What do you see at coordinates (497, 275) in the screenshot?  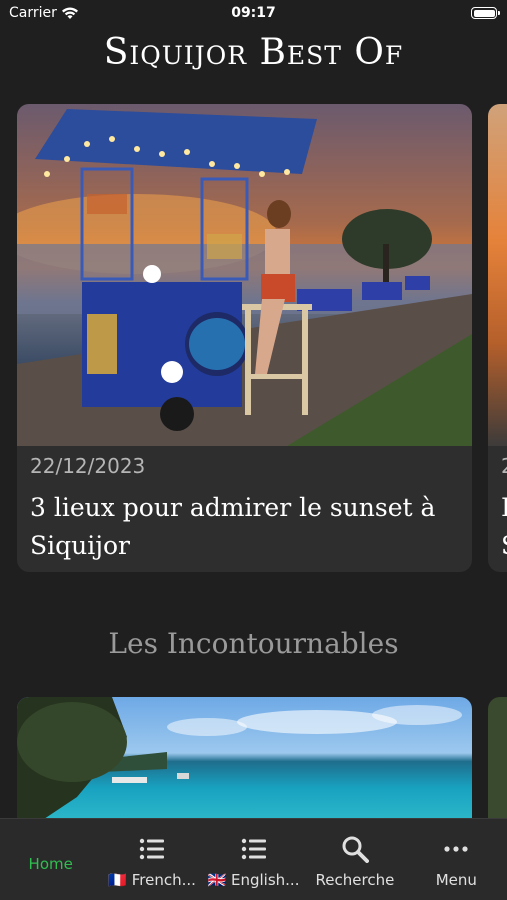 I see `next-article-image` at bounding box center [497, 275].